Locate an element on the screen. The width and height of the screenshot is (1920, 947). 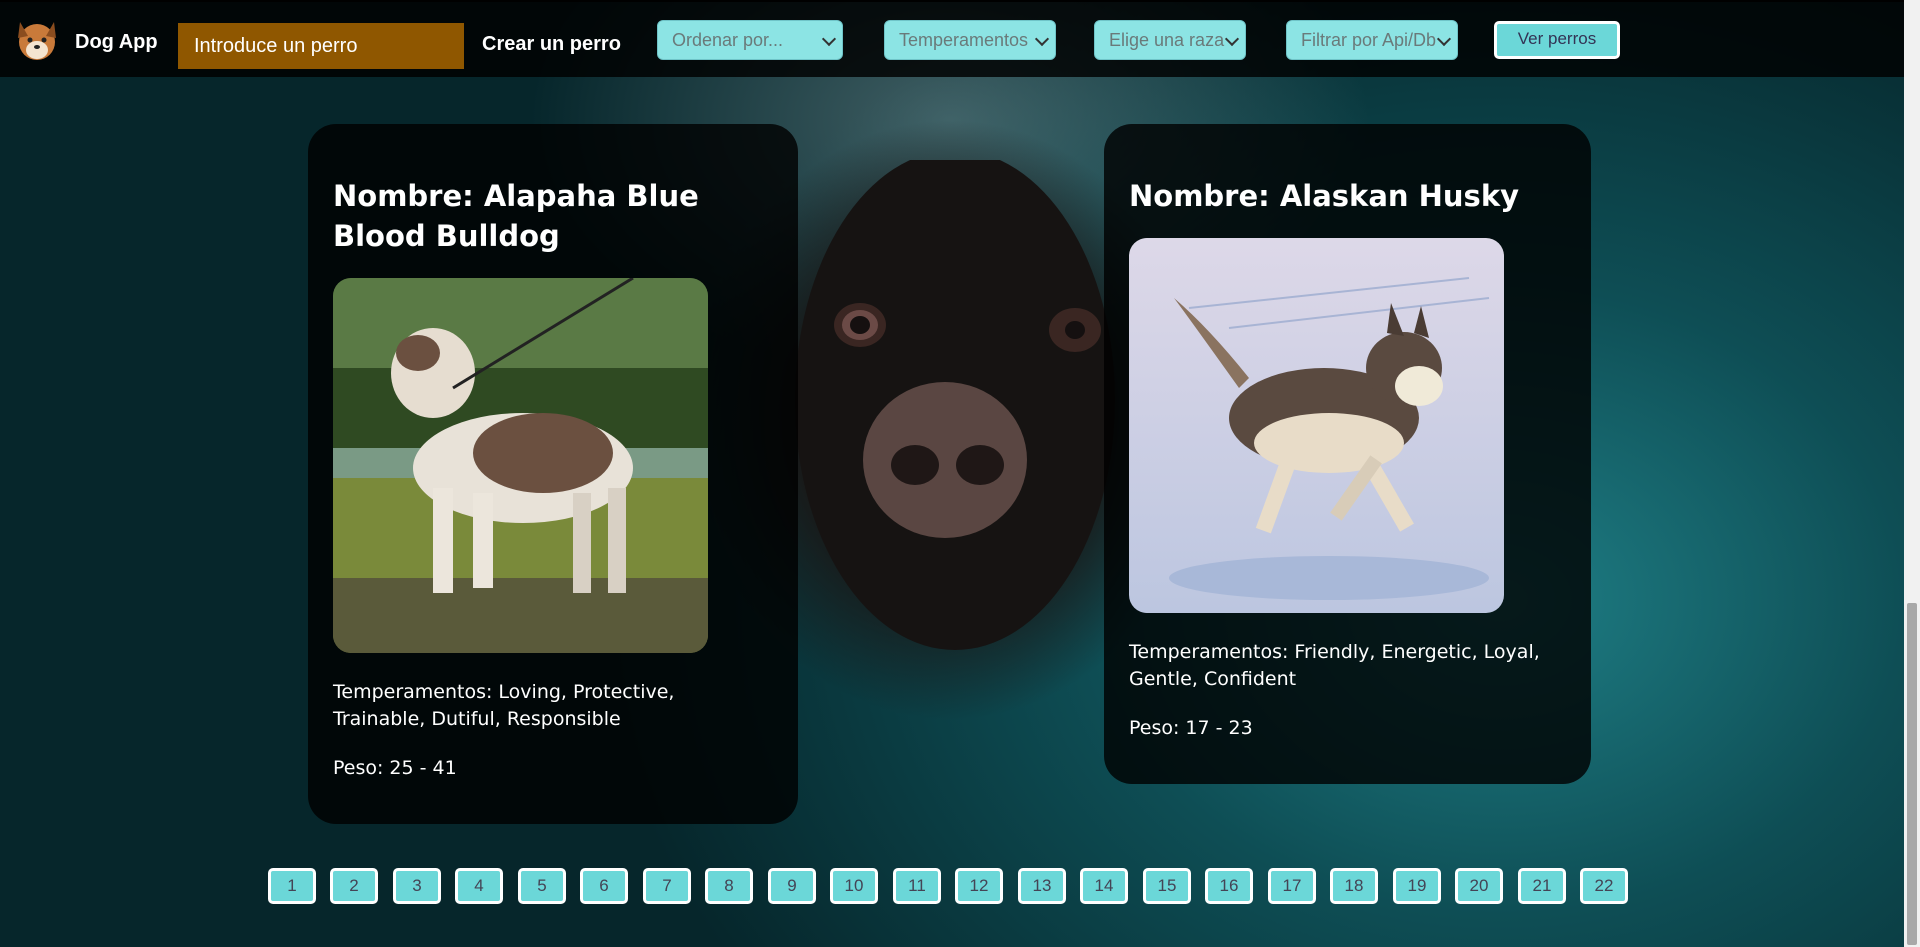
temperaments-select-label: Temperamentos is located at coordinates (964, 40).